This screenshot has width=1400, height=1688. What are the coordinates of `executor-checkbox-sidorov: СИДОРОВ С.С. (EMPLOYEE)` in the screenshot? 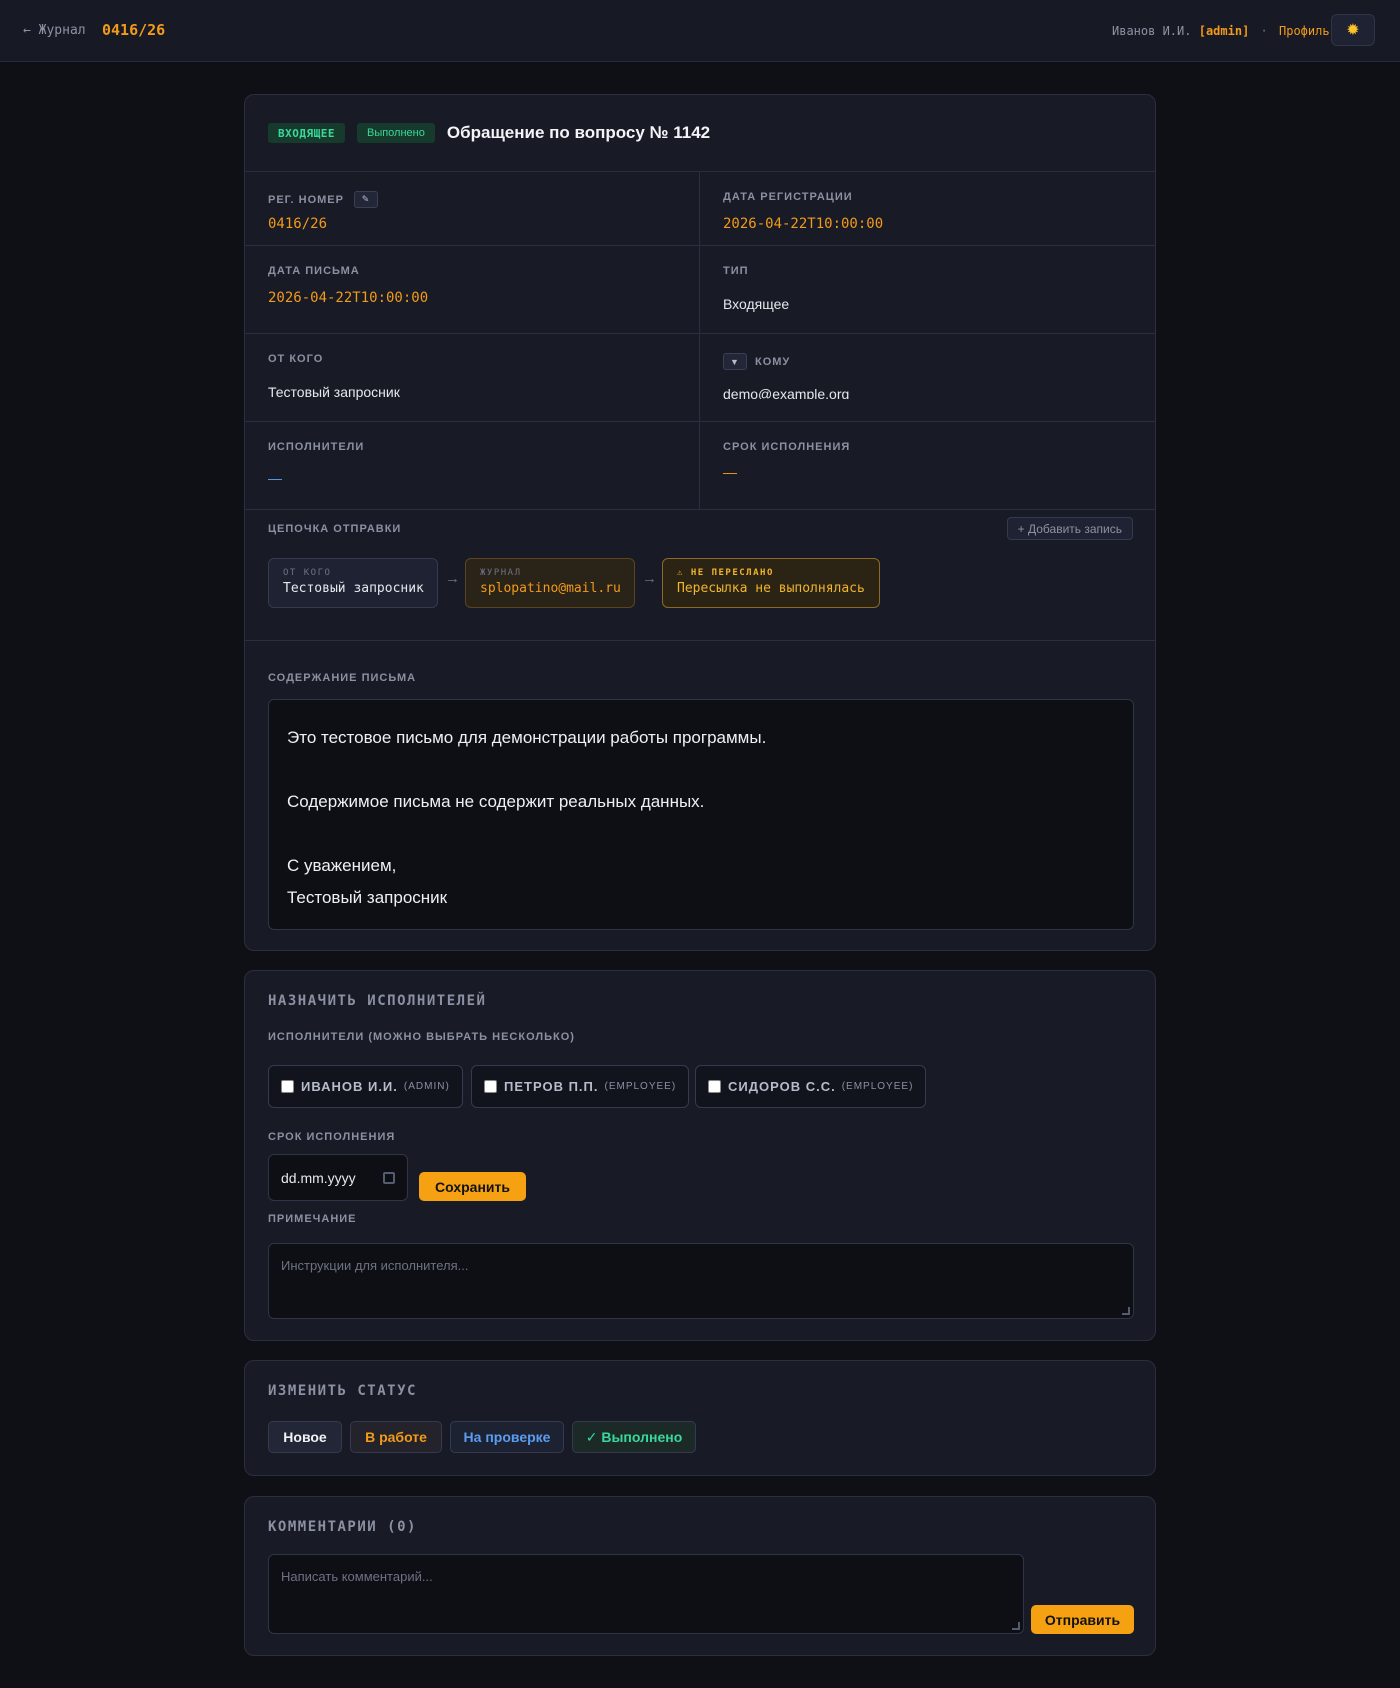 It's located at (811, 1086).